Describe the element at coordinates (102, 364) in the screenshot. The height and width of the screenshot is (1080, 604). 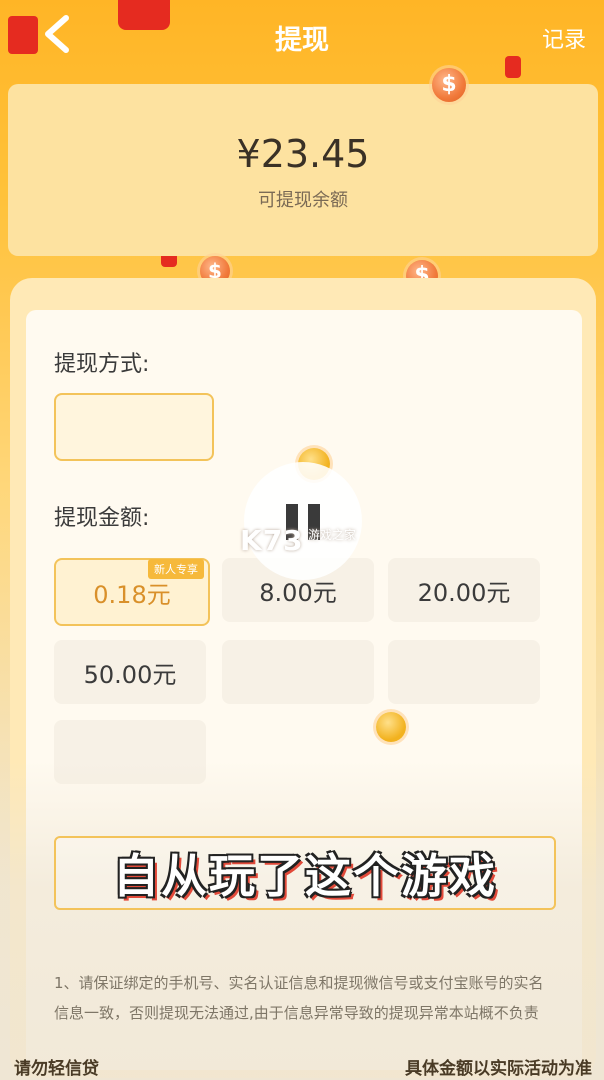
I see `withdraw-method-label: 提现方式:` at that location.